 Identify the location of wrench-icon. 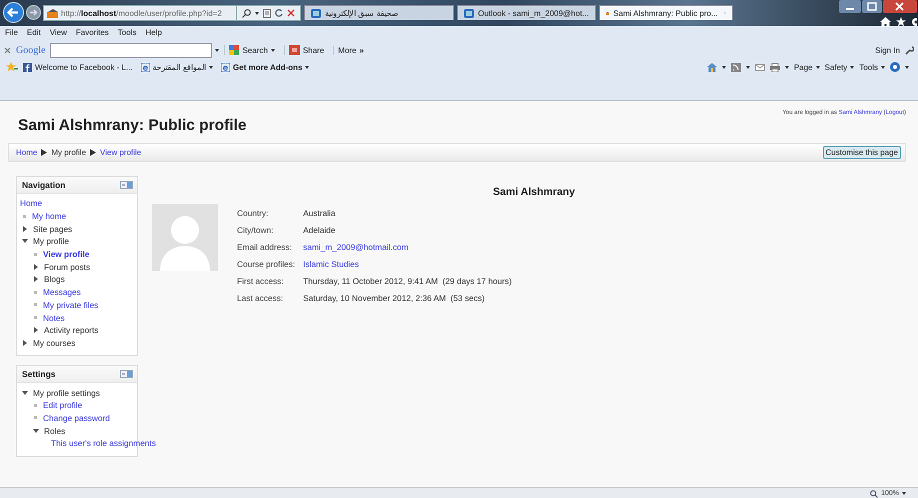
(909, 50).